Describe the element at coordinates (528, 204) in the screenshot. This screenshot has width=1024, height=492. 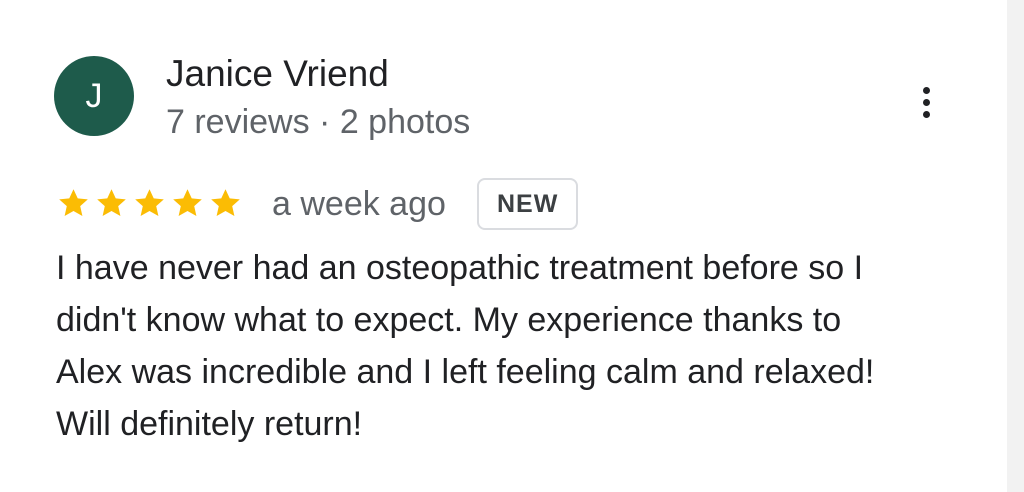
I see `new-badge: NEW` at that location.